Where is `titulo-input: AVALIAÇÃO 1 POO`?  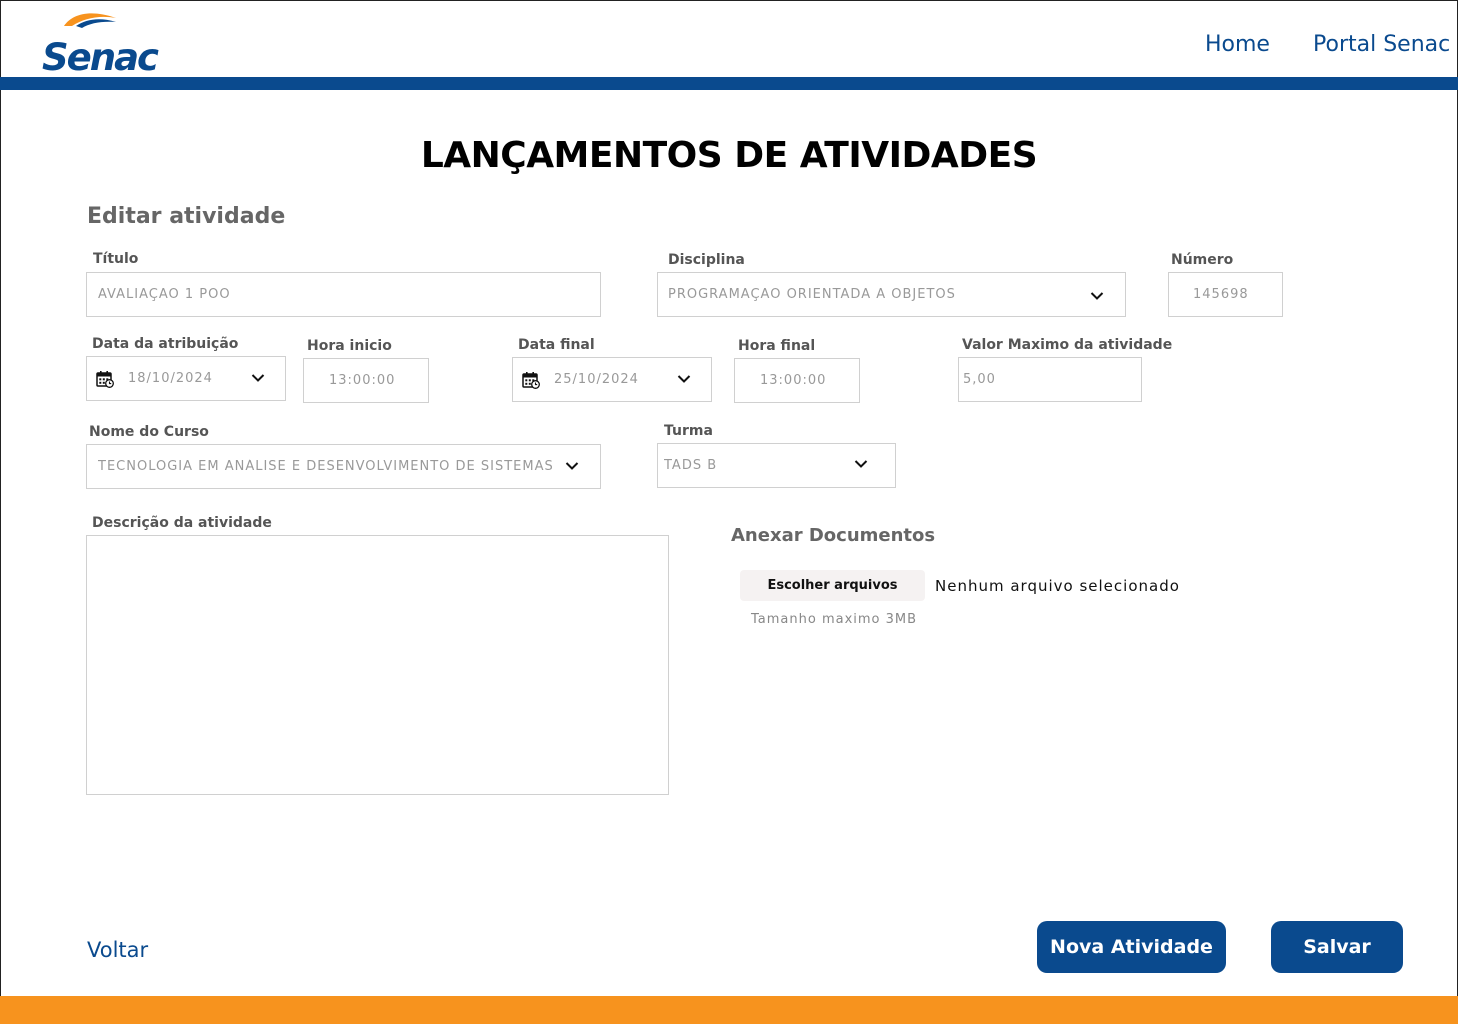
titulo-input: AVALIAÇÃO 1 POO is located at coordinates (343, 294).